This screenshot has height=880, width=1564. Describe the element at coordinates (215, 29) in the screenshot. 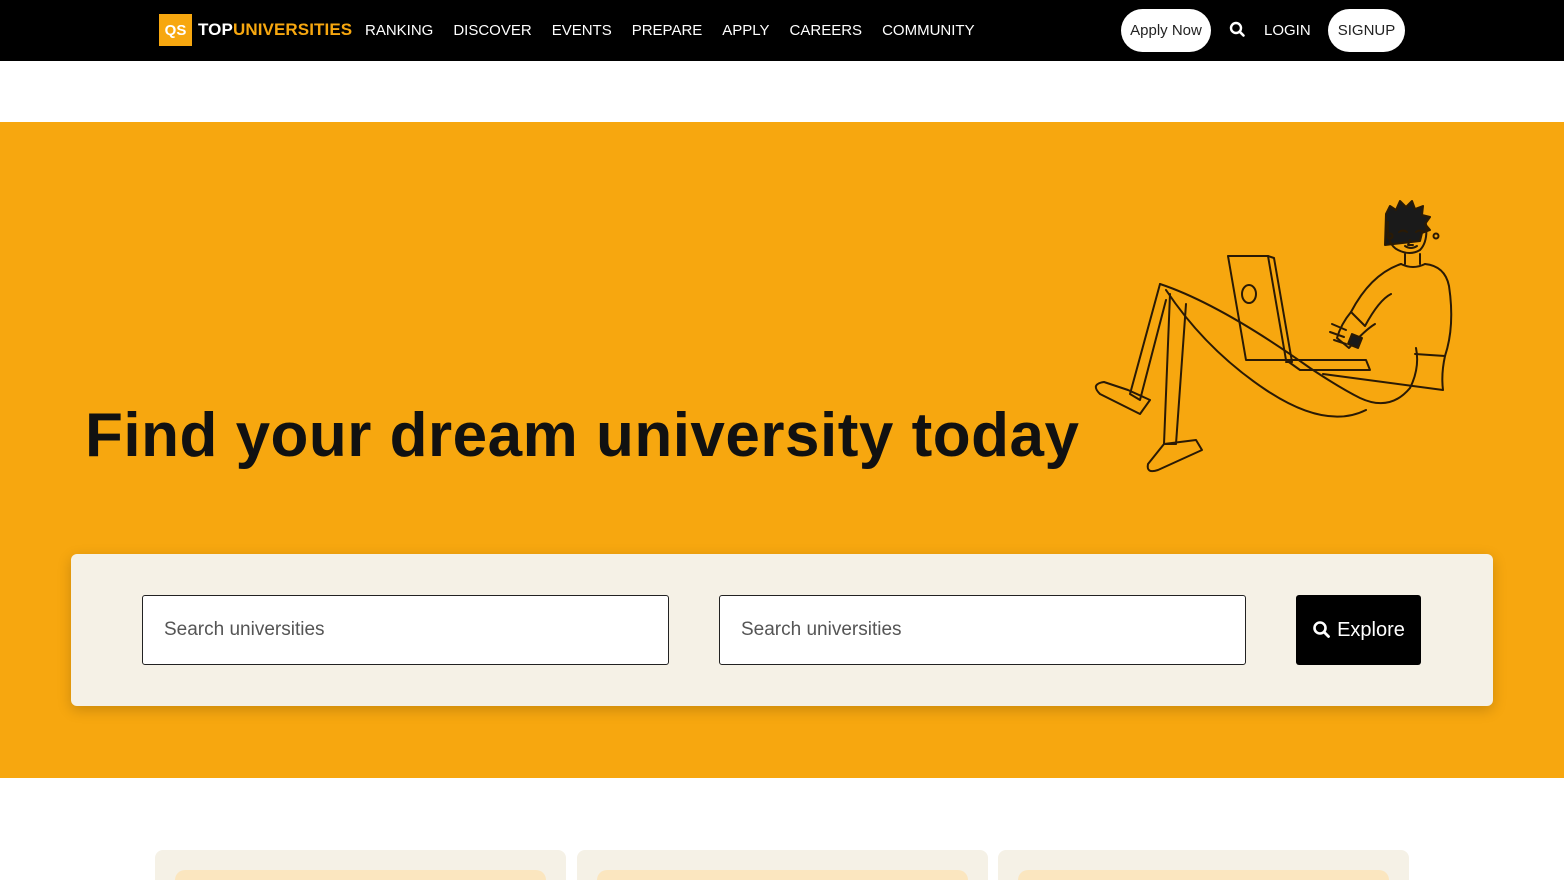

I see `logo-top-text: TOP` at that location.